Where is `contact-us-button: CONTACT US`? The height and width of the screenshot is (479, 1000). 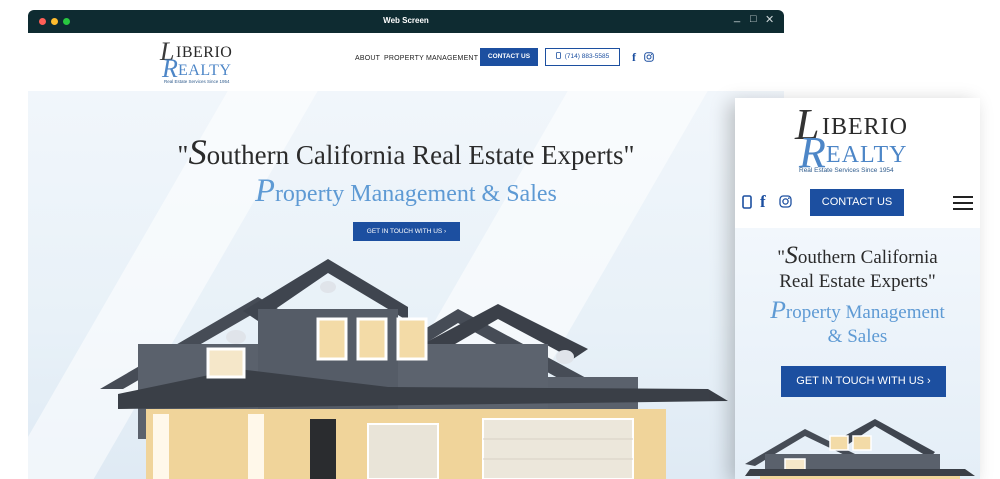 contact-us-button: CONTACT US is located at coordinates (509, 57).